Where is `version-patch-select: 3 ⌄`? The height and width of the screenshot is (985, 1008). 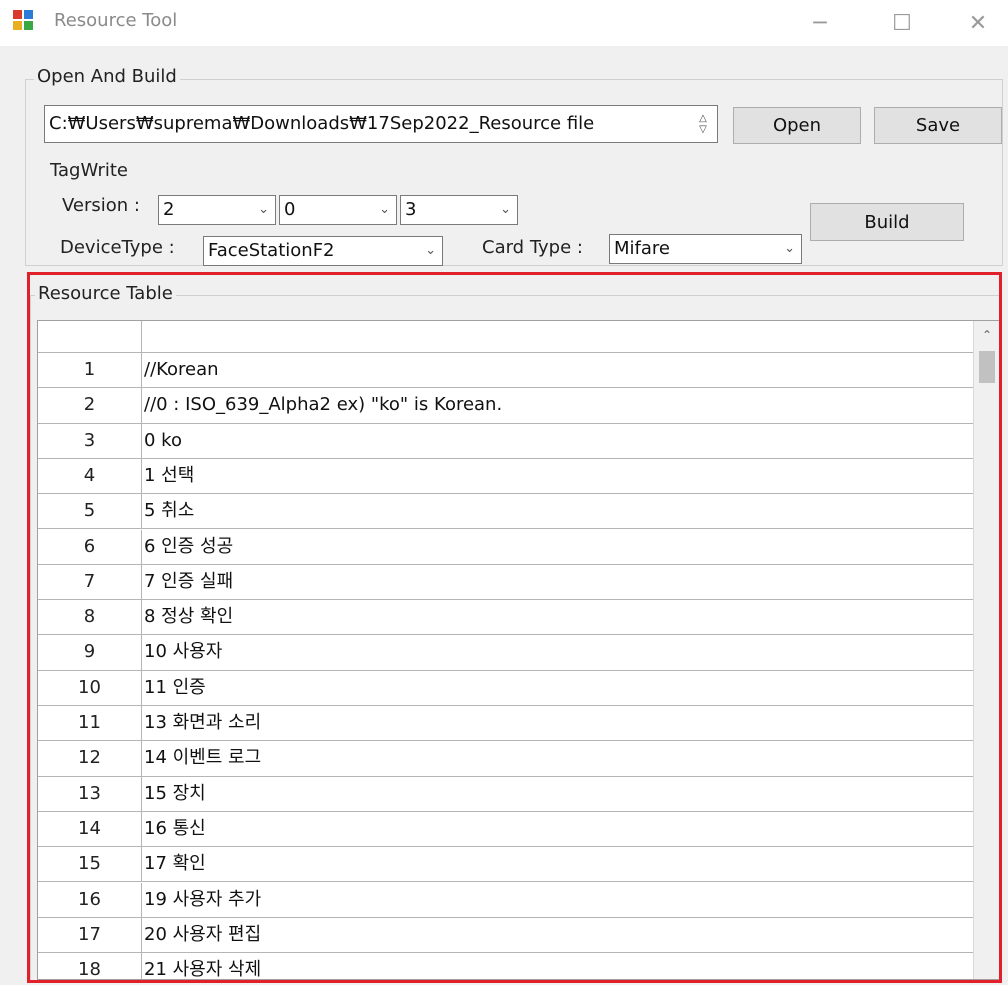 version-patch-select: 3 ⌄ is located at coordinates (459, 210).